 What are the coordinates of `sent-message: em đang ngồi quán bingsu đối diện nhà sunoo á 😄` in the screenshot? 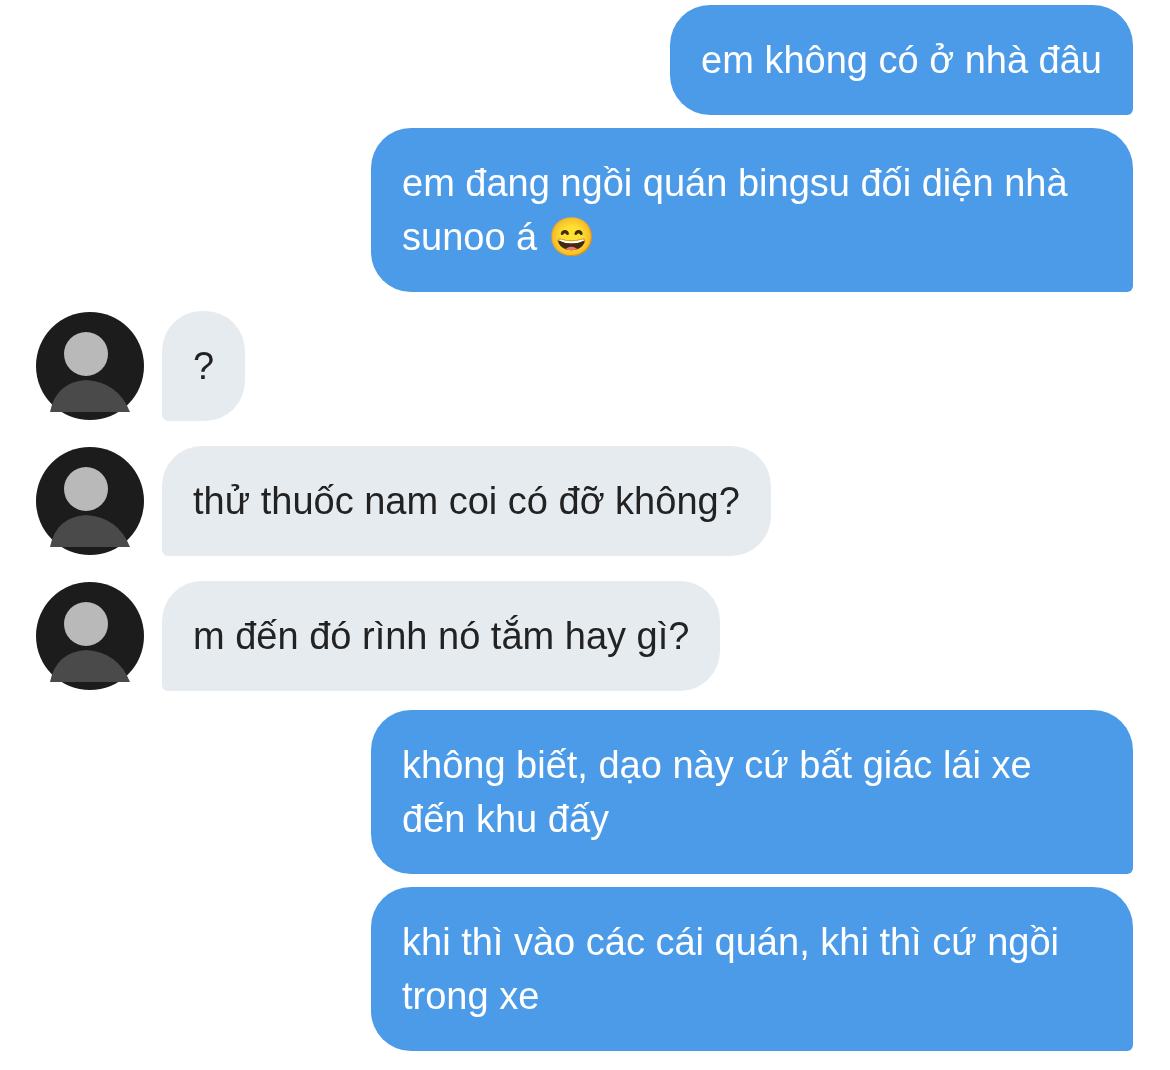 It's located at (752, 210).